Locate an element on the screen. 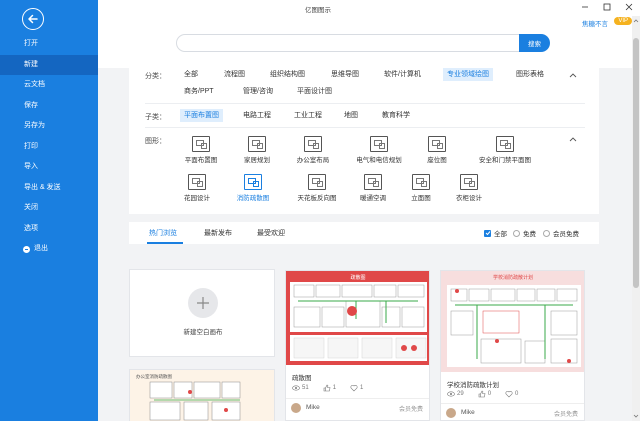  favorites-stat: 0 is located at coordinates (511, 394).